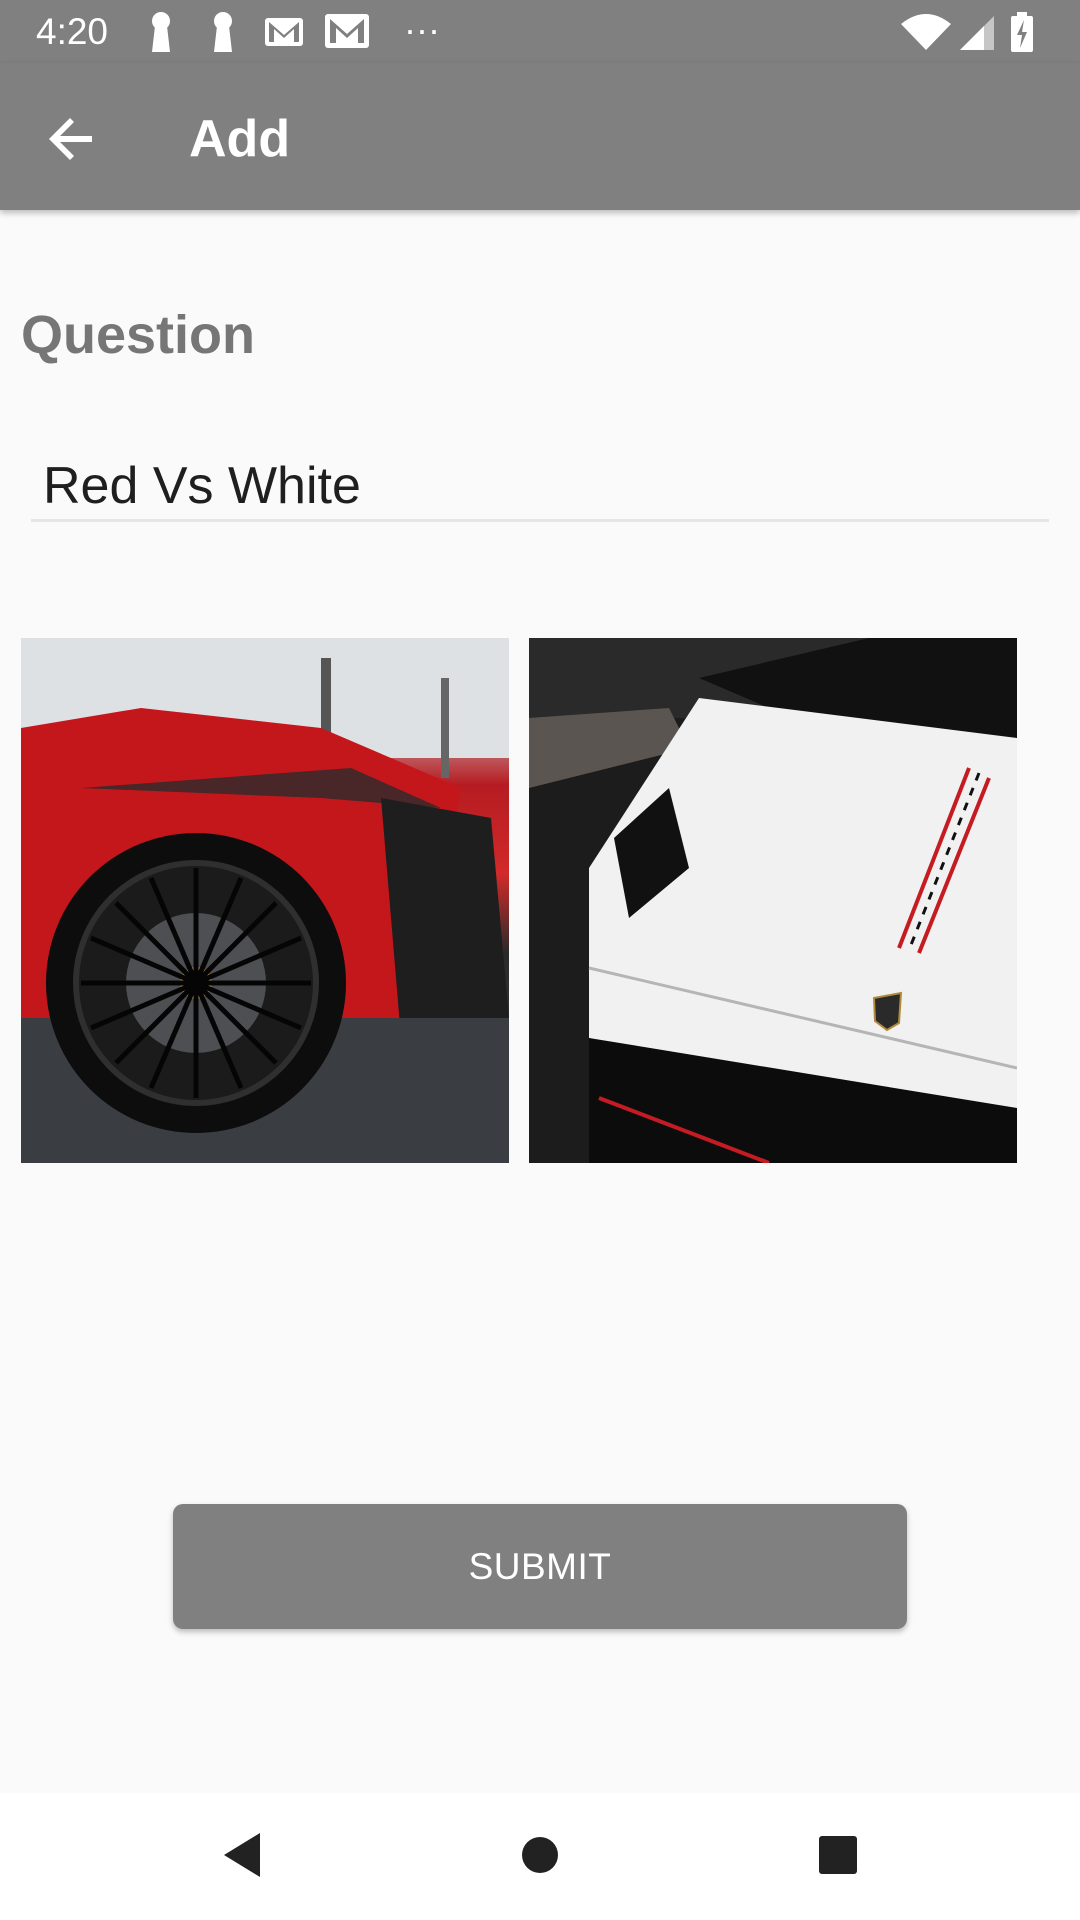 This screenshot has width=1080, height=1920. I want to click on white-car-image, so click(773, 900).